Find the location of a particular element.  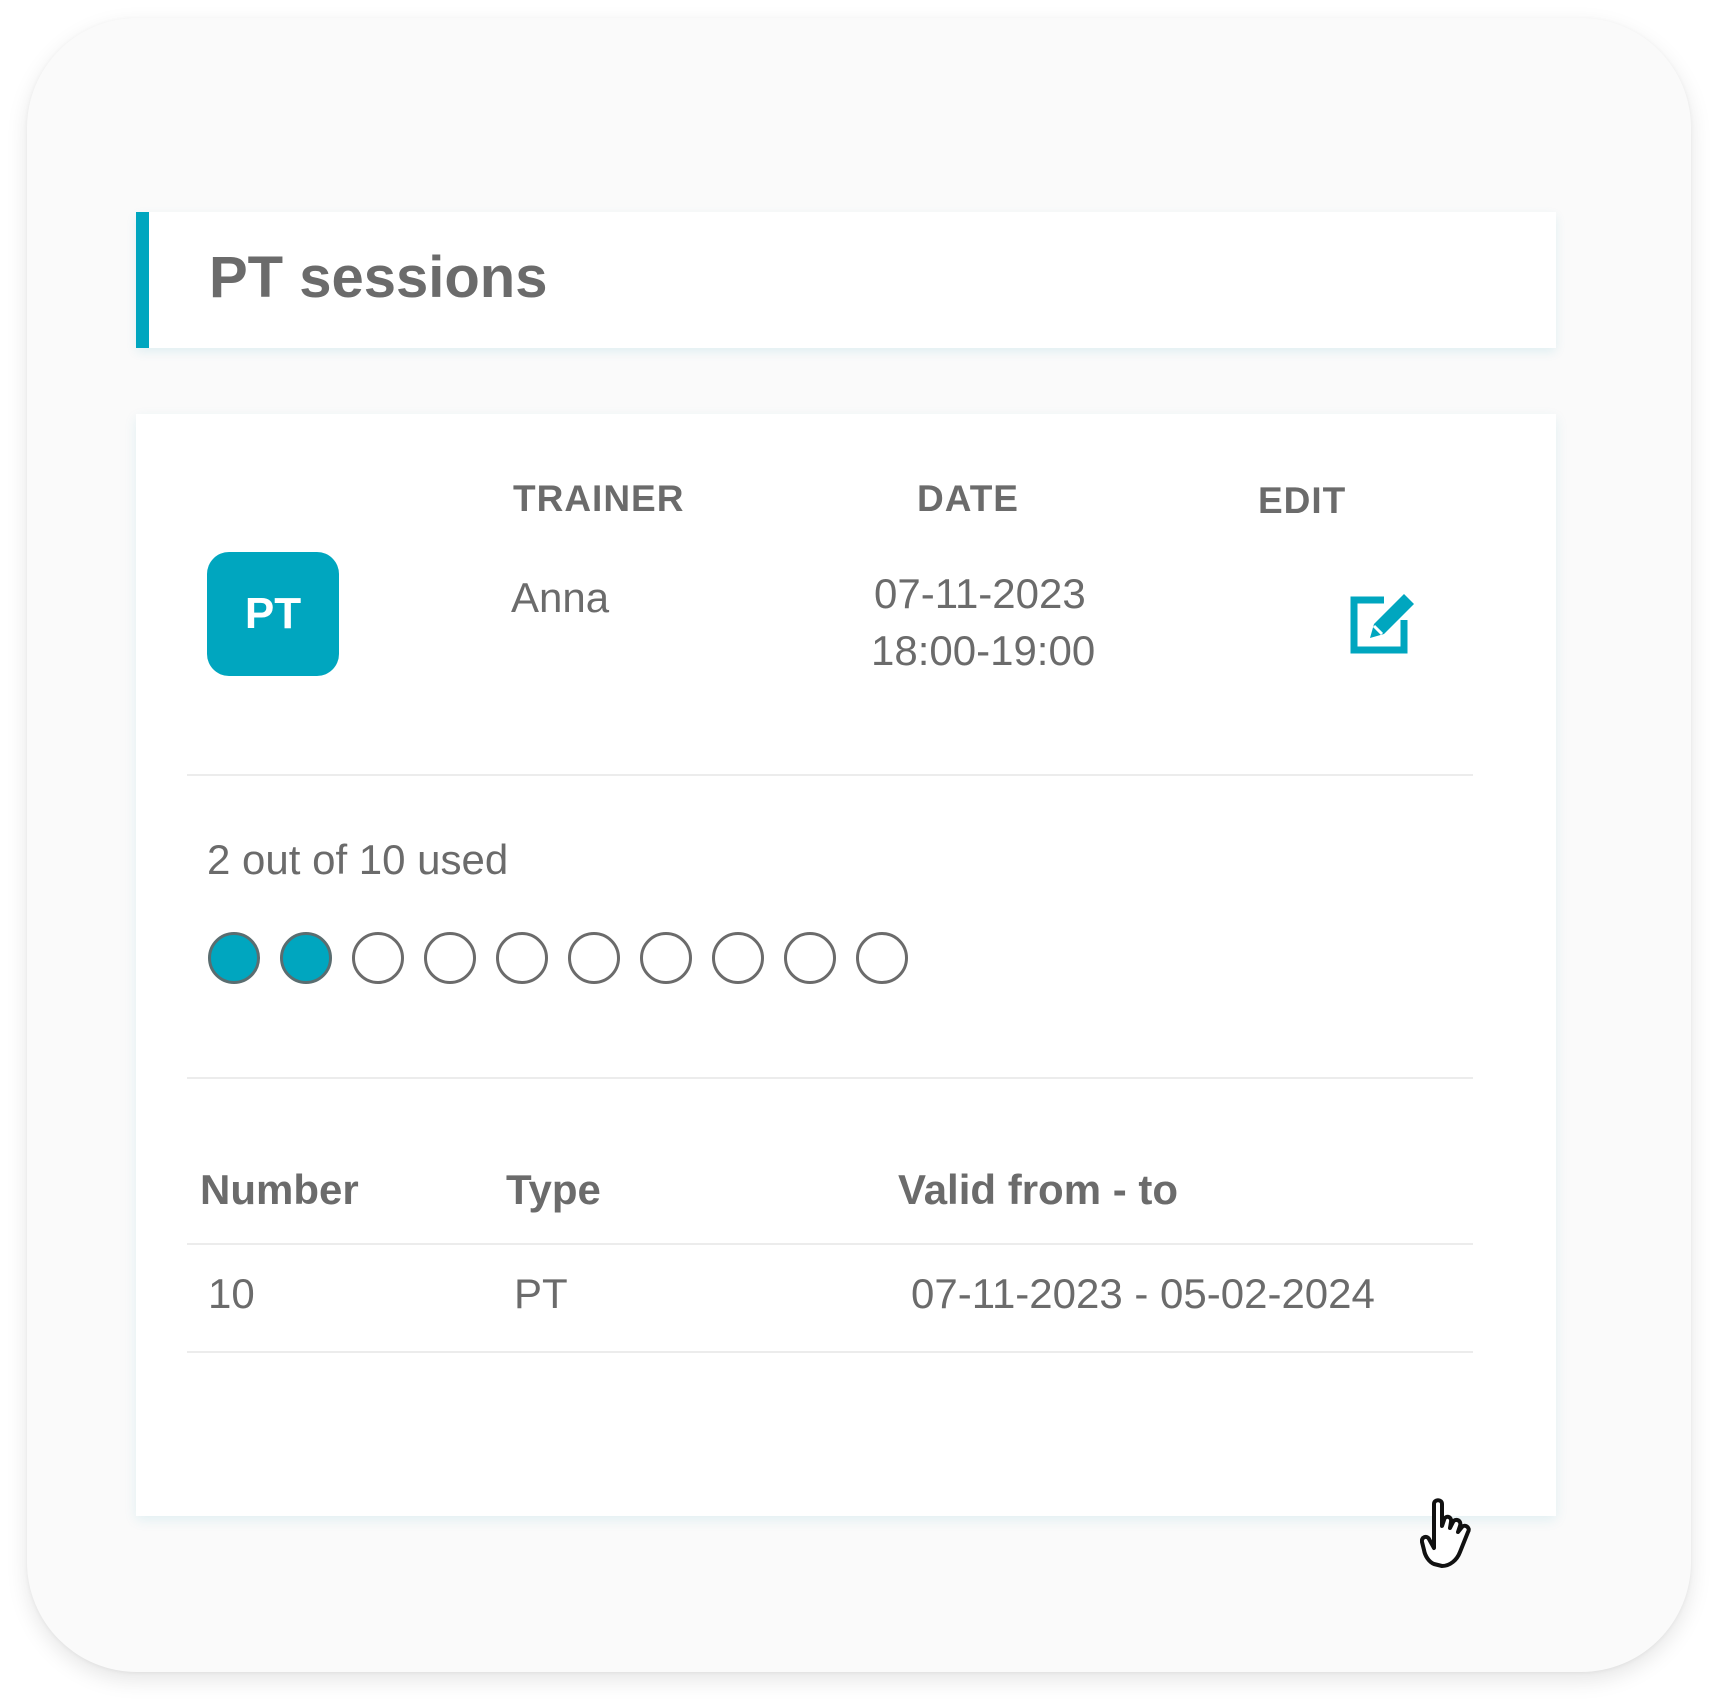

table-cell-number: 10 is located at coordinates (231, 1293).